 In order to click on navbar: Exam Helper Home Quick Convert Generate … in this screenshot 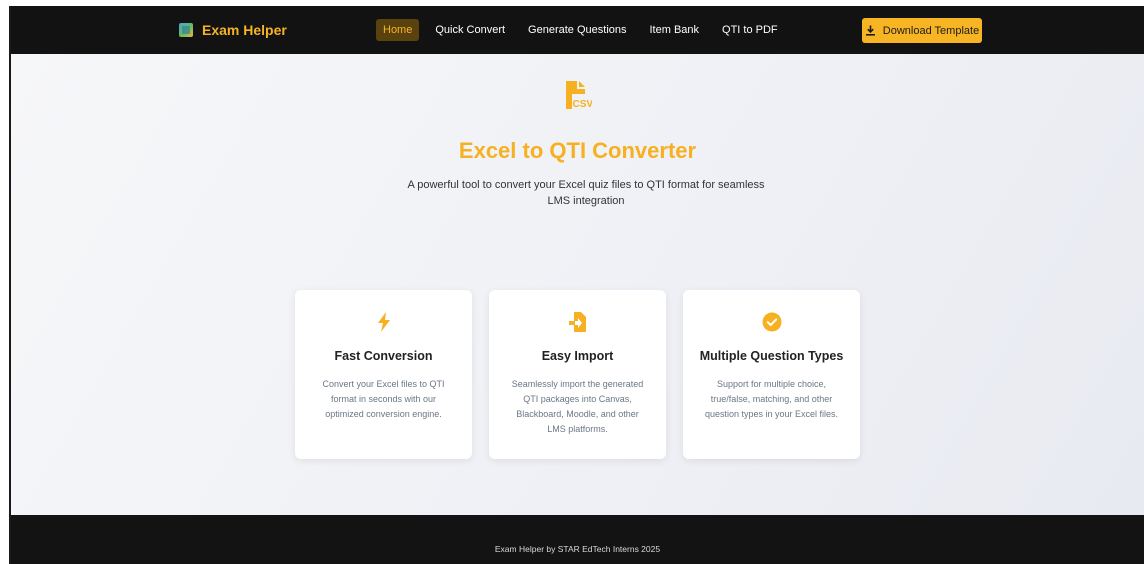, I will do `click(577, 30)`.